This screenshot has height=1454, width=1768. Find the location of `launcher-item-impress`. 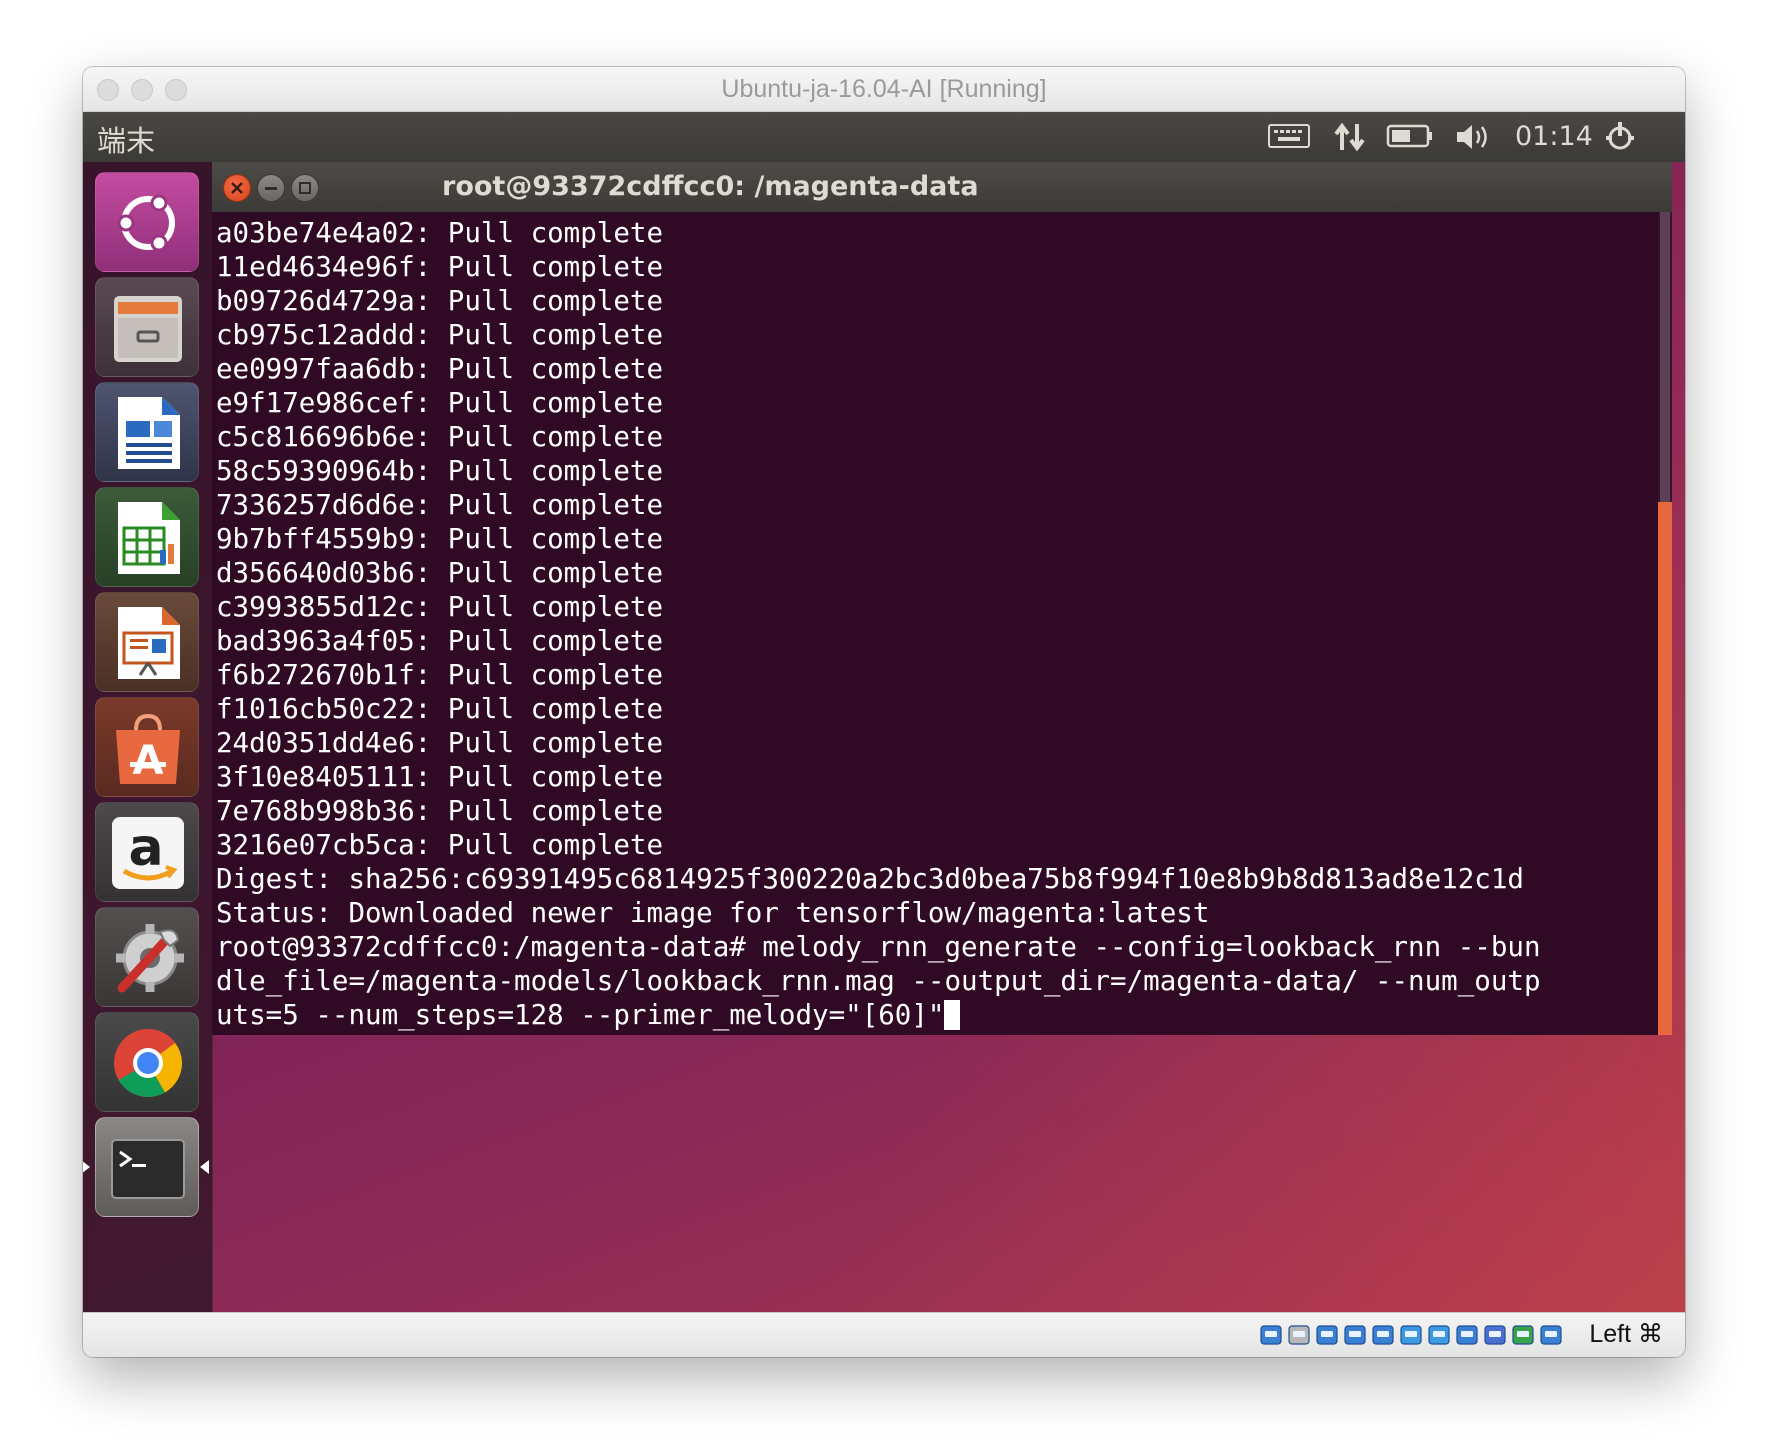

launcher-item-impress is located at coordinates (147, 642).